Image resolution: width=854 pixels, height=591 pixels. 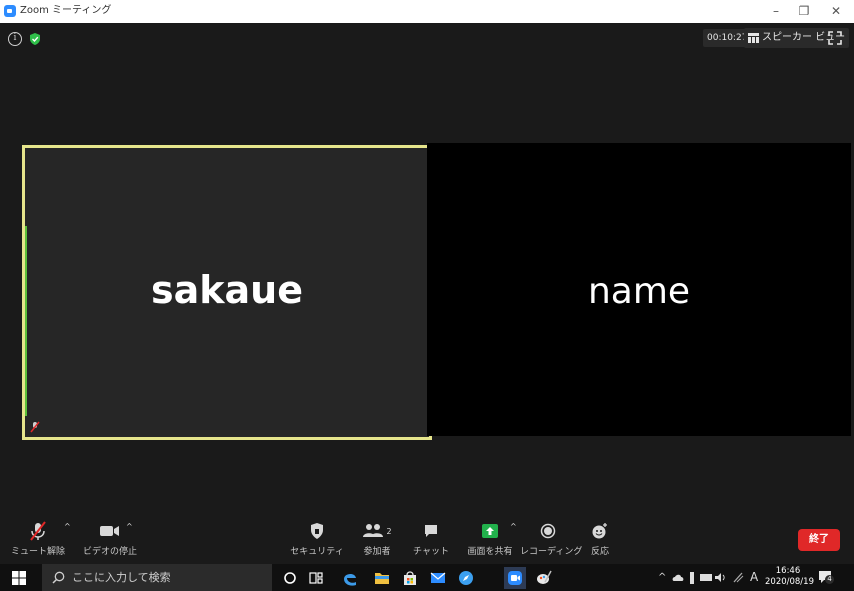 I want to click on mail-icon, so click(x=438, y=578).